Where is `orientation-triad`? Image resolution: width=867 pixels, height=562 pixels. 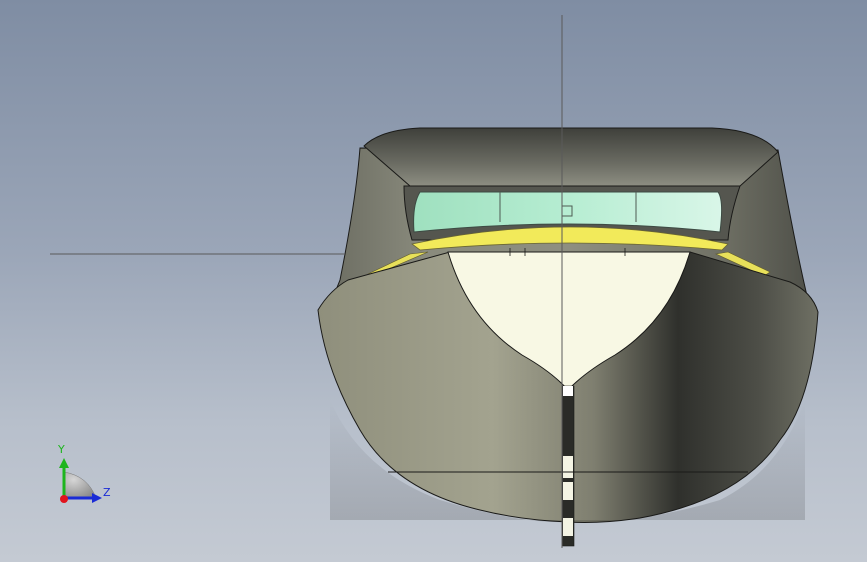
orientation-triad is located at coordinates (80, 480).